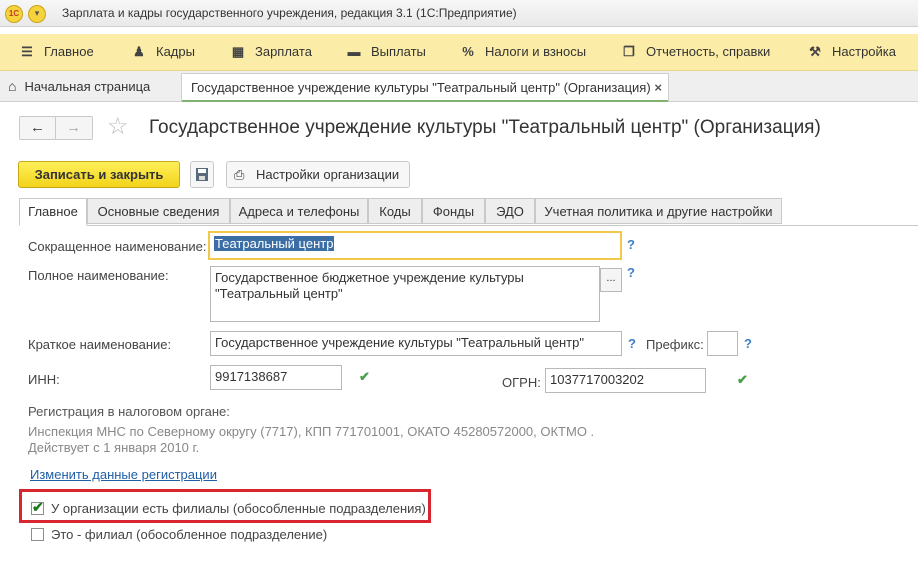  Describe the element at coordinates (328, 174) in the screenshot. I see `settings-button-label: Настройки организации` at that location.